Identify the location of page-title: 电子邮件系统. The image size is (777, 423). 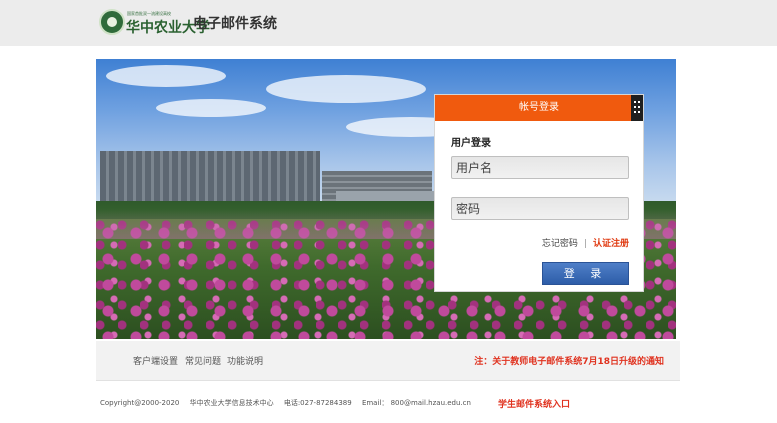
(235, 24).